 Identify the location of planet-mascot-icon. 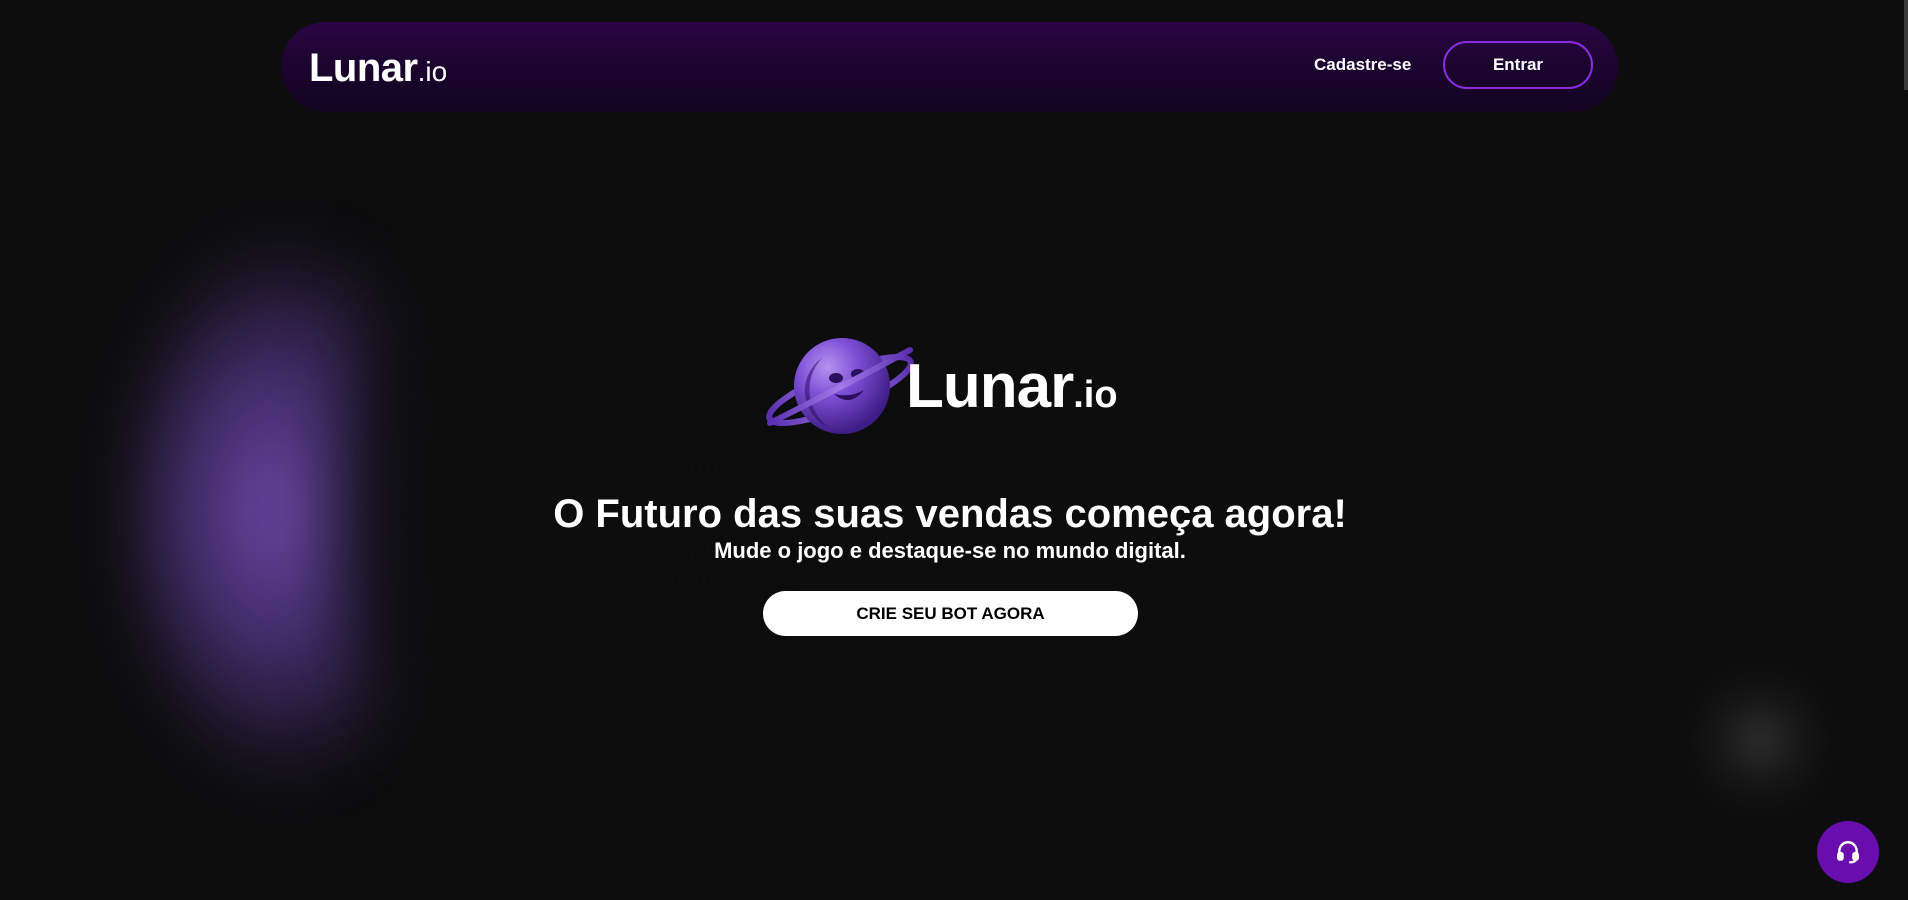
(840, 386).